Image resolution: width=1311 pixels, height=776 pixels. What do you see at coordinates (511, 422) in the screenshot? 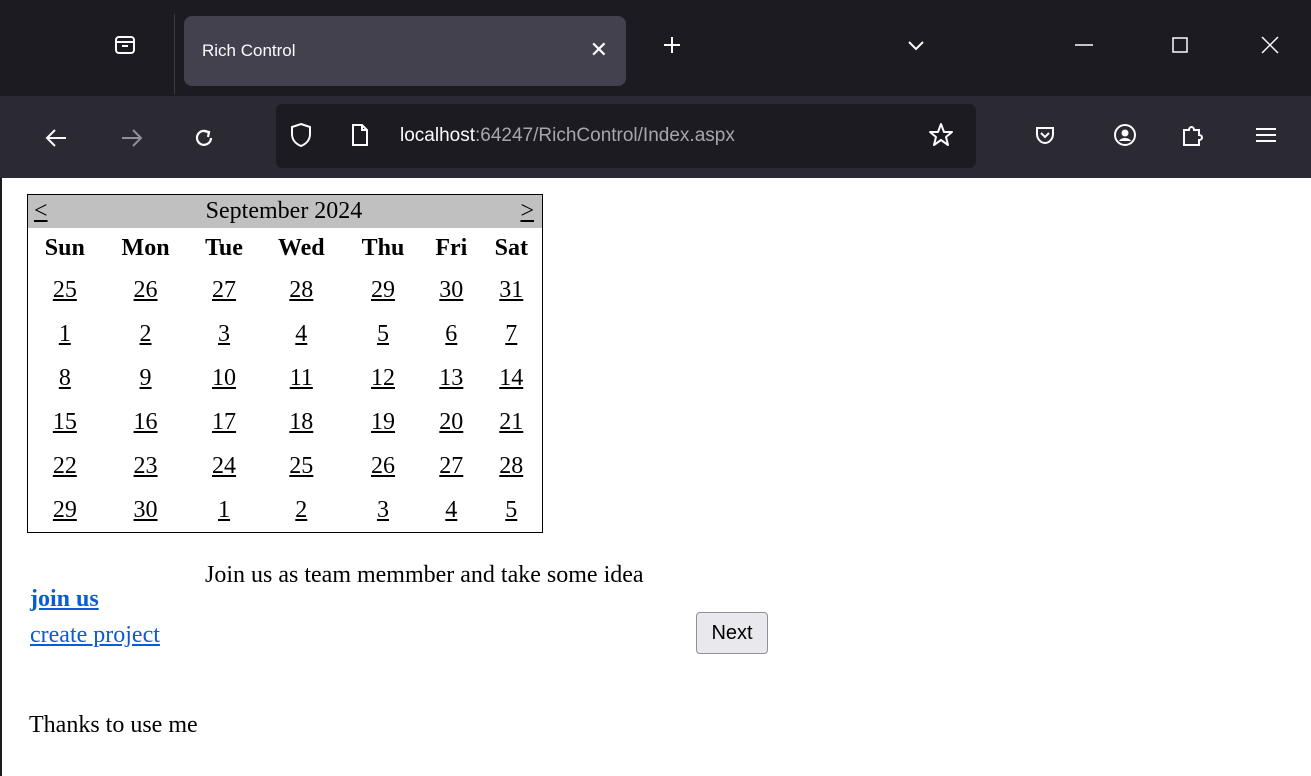
I see `calendar-day-link: 21` at bounding box center [511, 422].